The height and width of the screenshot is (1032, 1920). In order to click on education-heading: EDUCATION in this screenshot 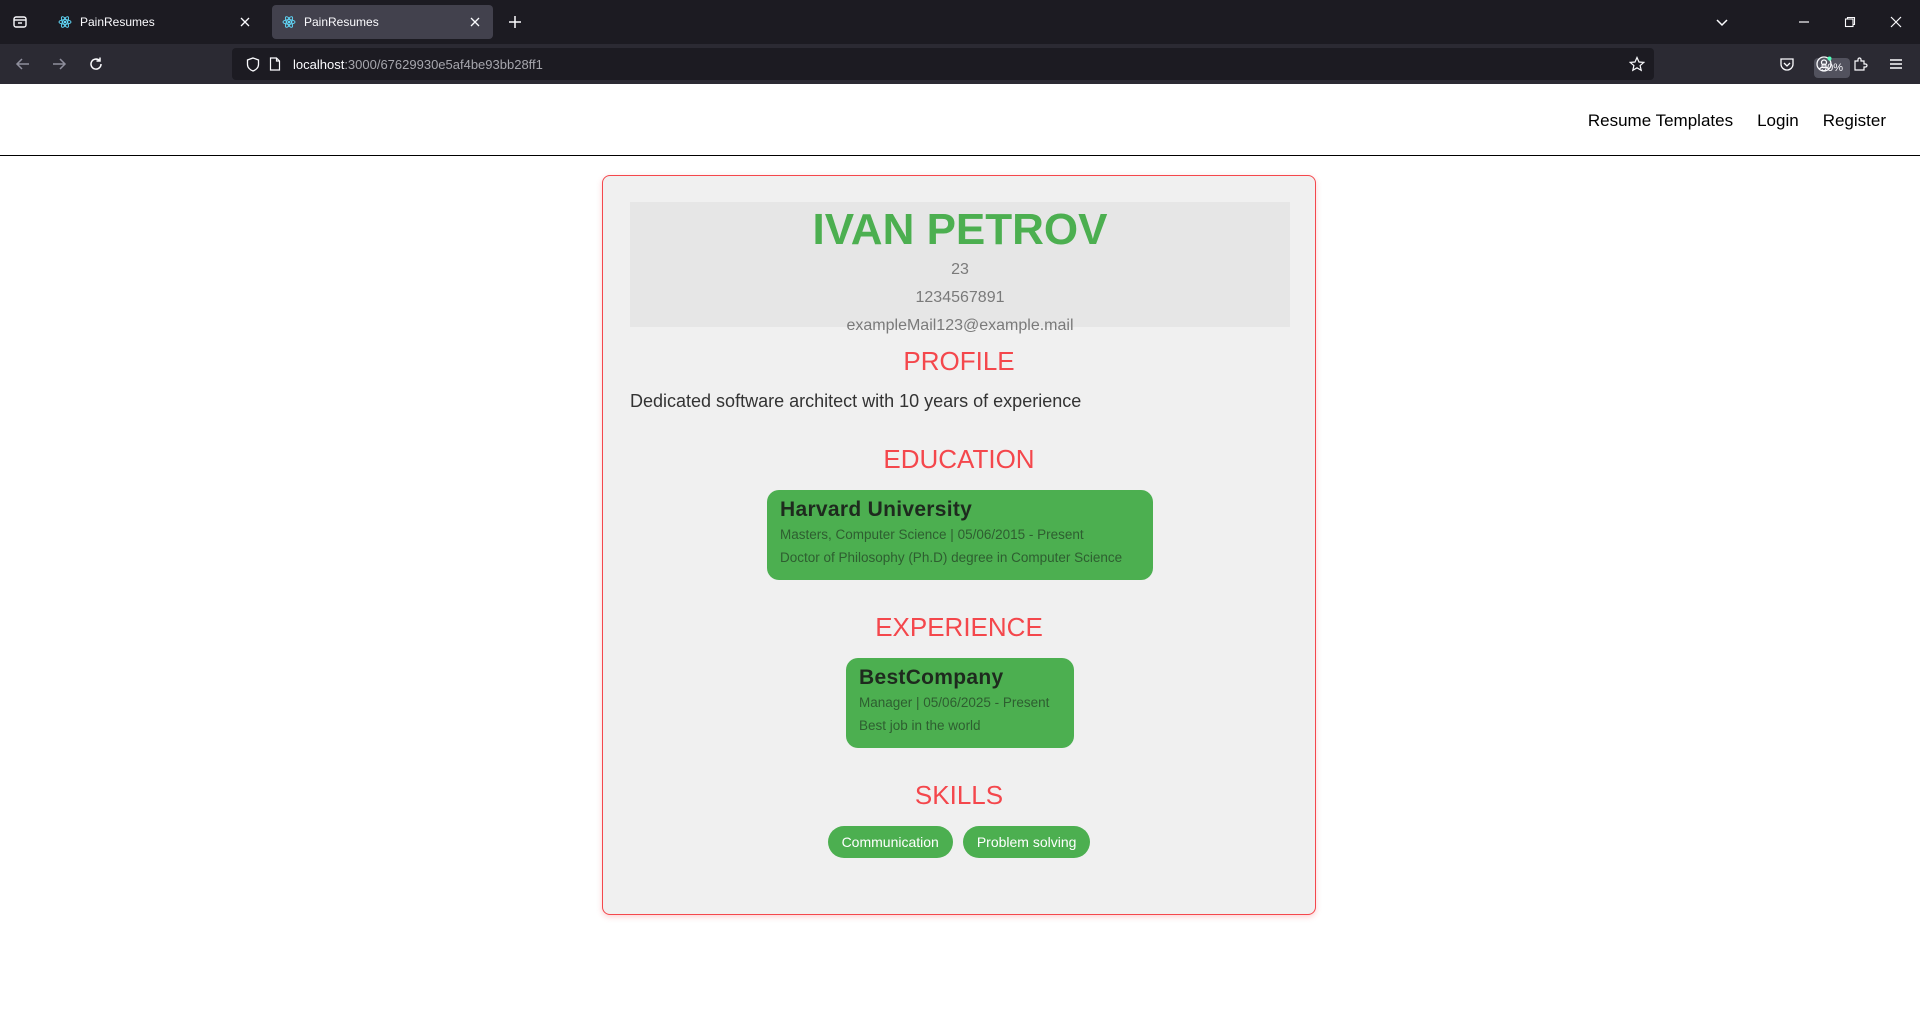, I will do `click(959, 459)`.